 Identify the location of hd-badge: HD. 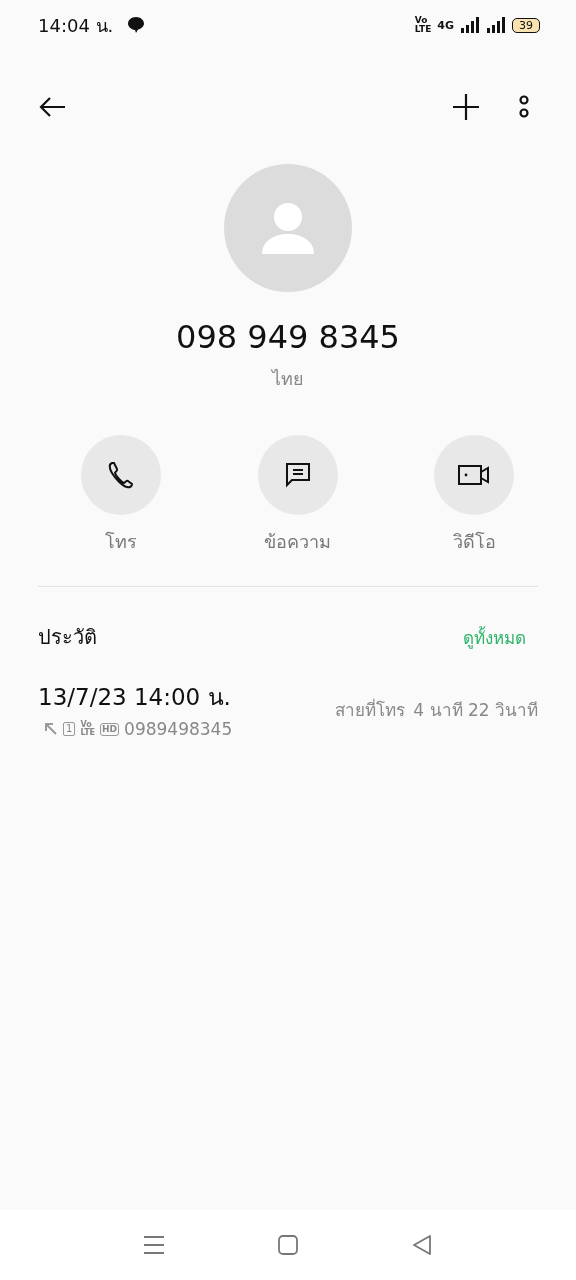
(110, 729).